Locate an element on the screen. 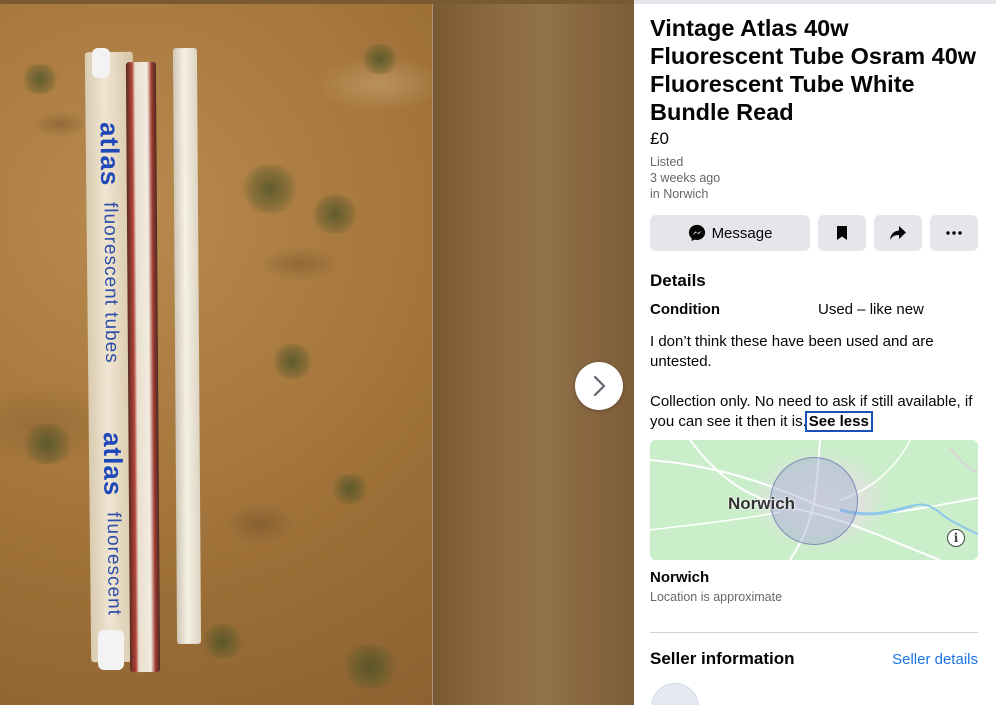  share-button is located at coordinates (898, 233).